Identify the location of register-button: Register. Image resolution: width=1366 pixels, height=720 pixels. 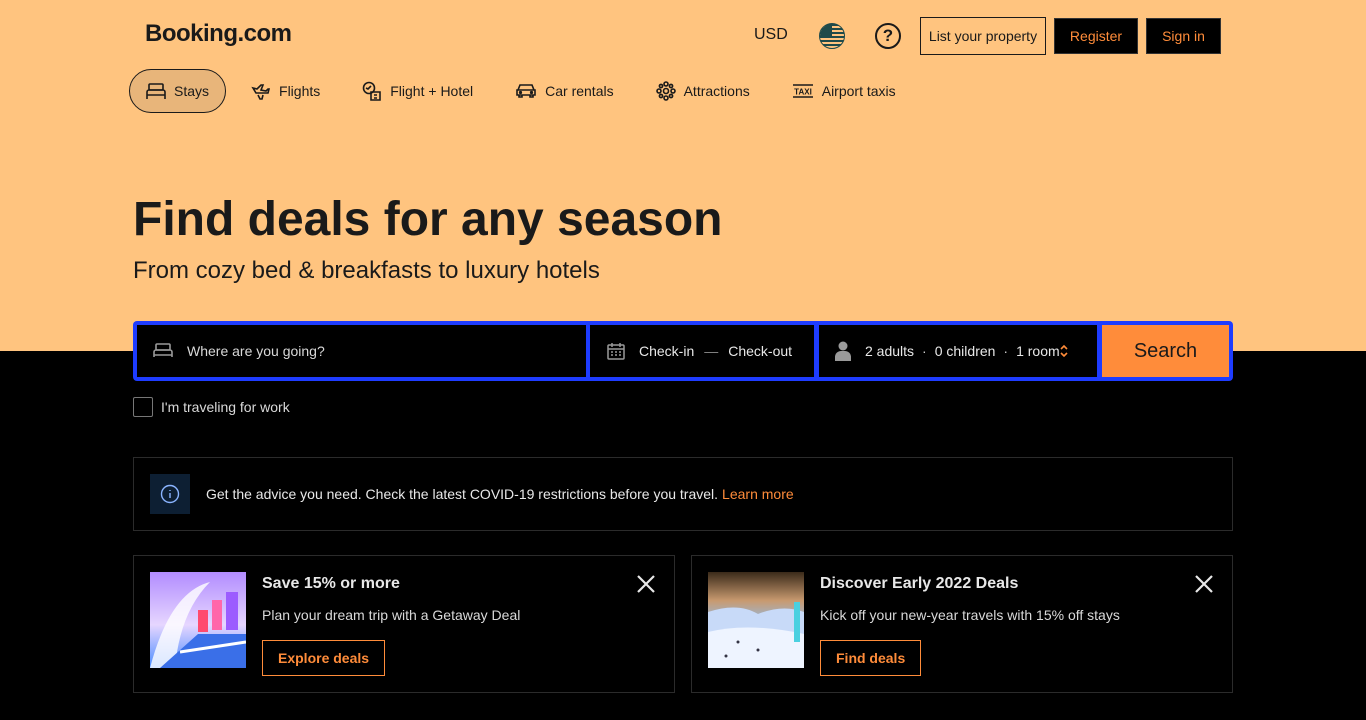
(1096, 36).